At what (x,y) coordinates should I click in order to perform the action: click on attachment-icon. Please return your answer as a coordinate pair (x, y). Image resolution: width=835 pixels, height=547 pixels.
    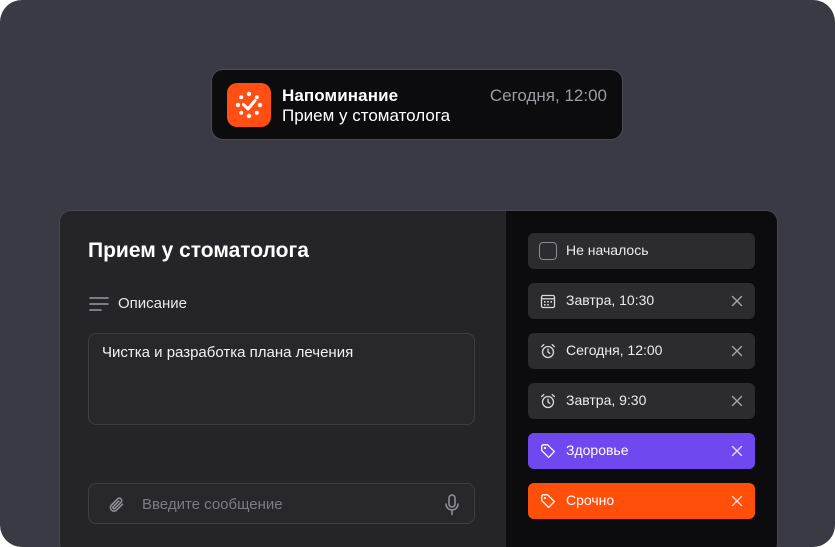
    Looking at the image, I should click on (117, 505).